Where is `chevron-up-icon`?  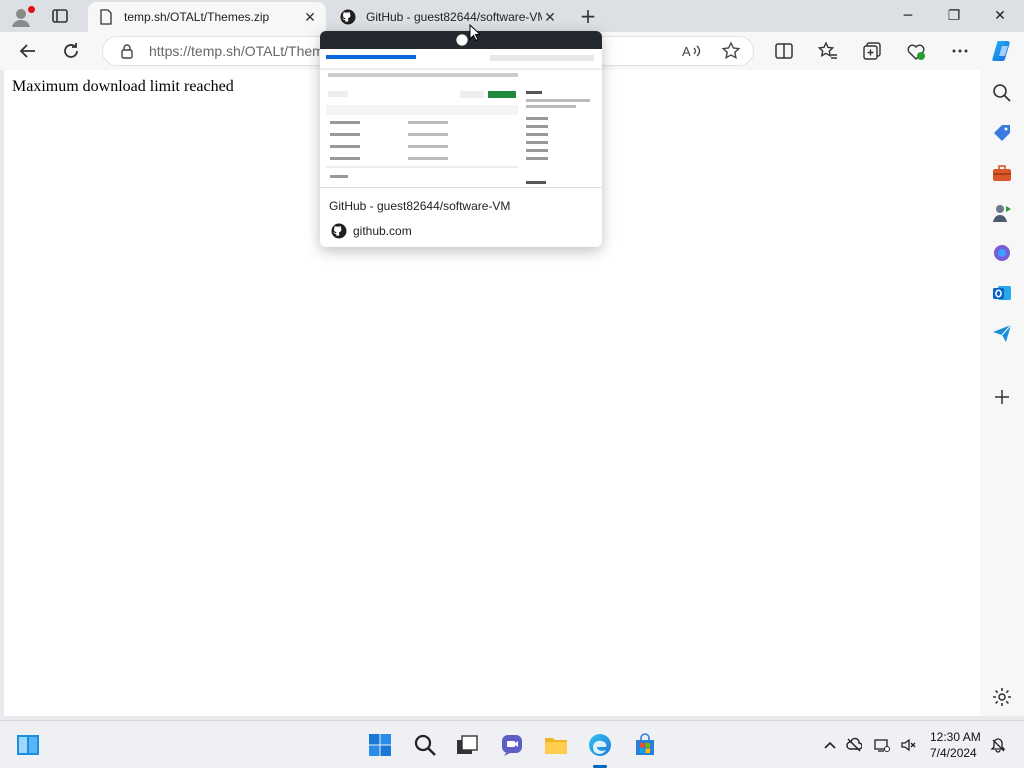
chevron-up-icon is located at coordinates (830, 745).